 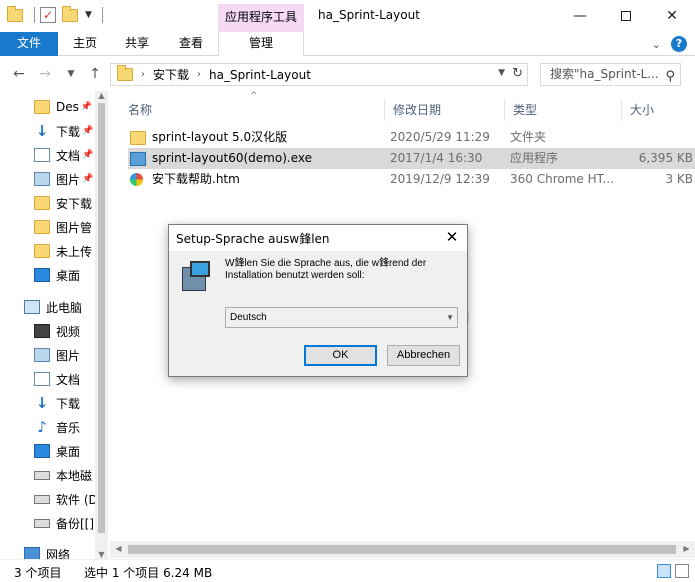 I want to click on scroll-right-icon: ▶, so click(x=686, y=548).